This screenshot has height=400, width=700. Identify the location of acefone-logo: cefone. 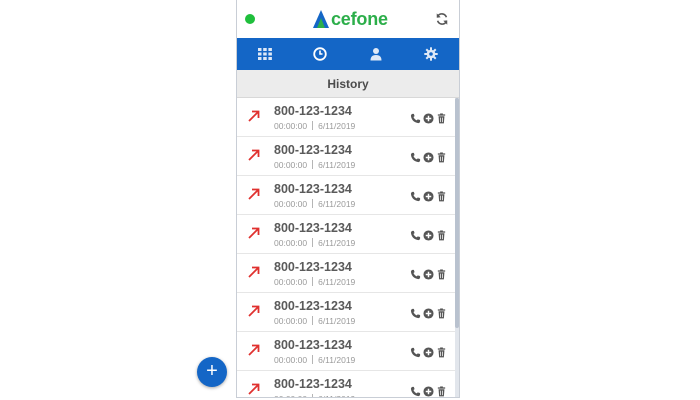
(350, 19).